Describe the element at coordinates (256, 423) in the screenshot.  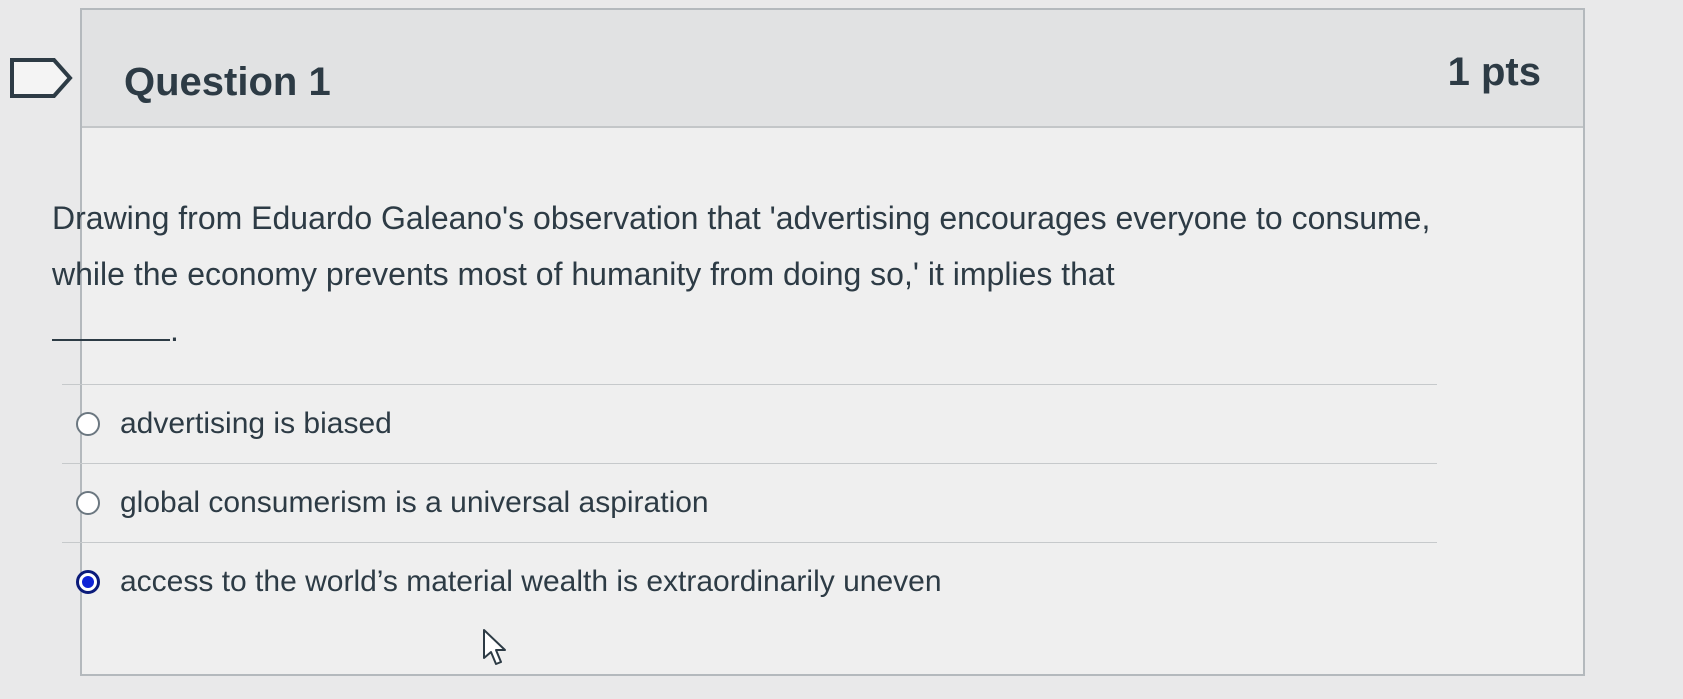
I see `answer-label: advertising is biased` at that location.